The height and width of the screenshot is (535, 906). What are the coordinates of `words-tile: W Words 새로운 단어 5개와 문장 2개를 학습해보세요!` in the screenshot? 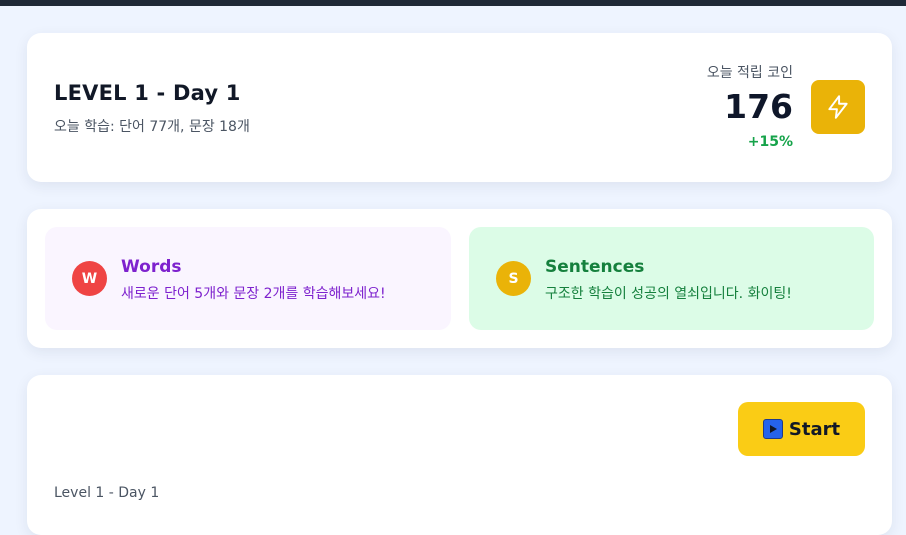 It's located at (248, 278).